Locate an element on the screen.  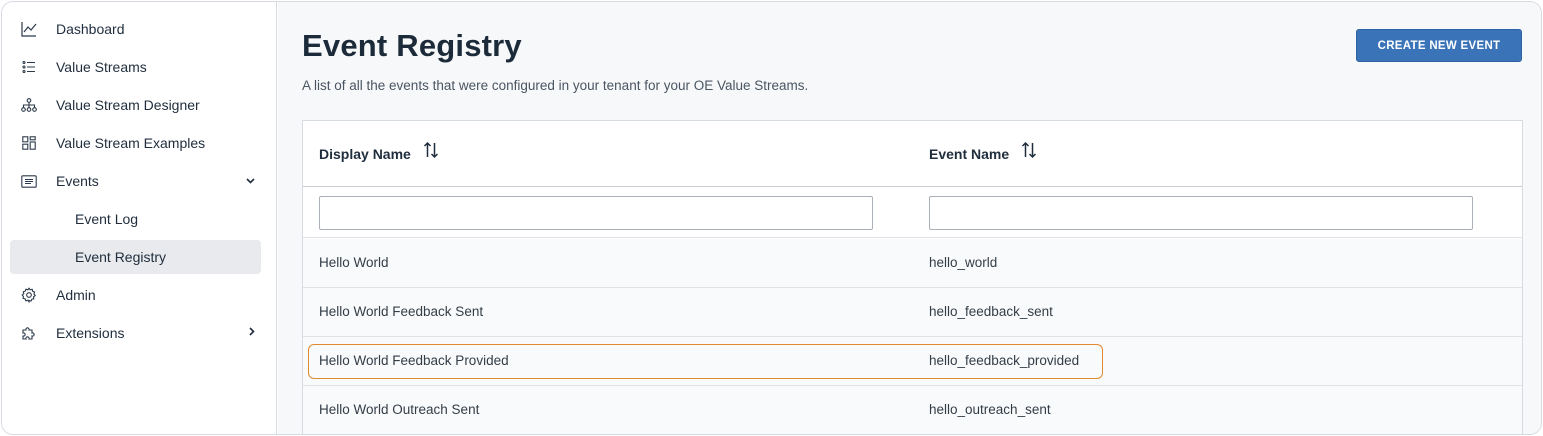
display-name-cell: Hello World Outreach Sent is located at coordinates (399, 409).